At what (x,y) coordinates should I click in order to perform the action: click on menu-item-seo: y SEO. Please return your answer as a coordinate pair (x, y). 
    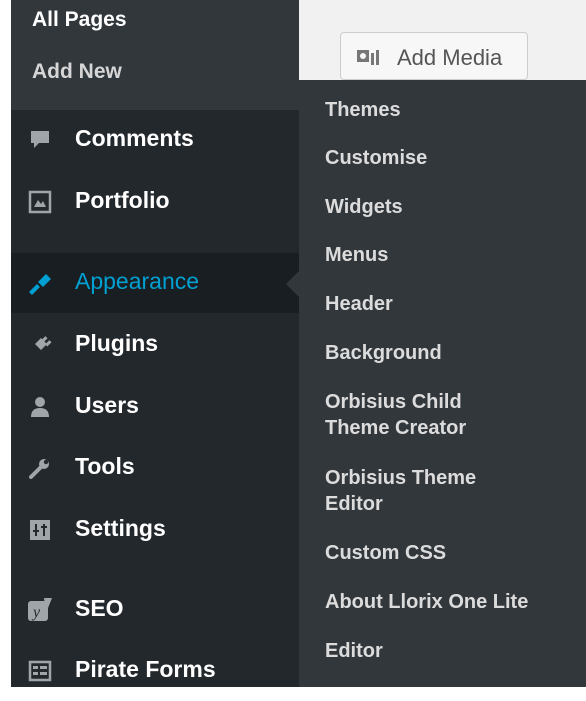
    Looking at the image, I should click on (155, 610).